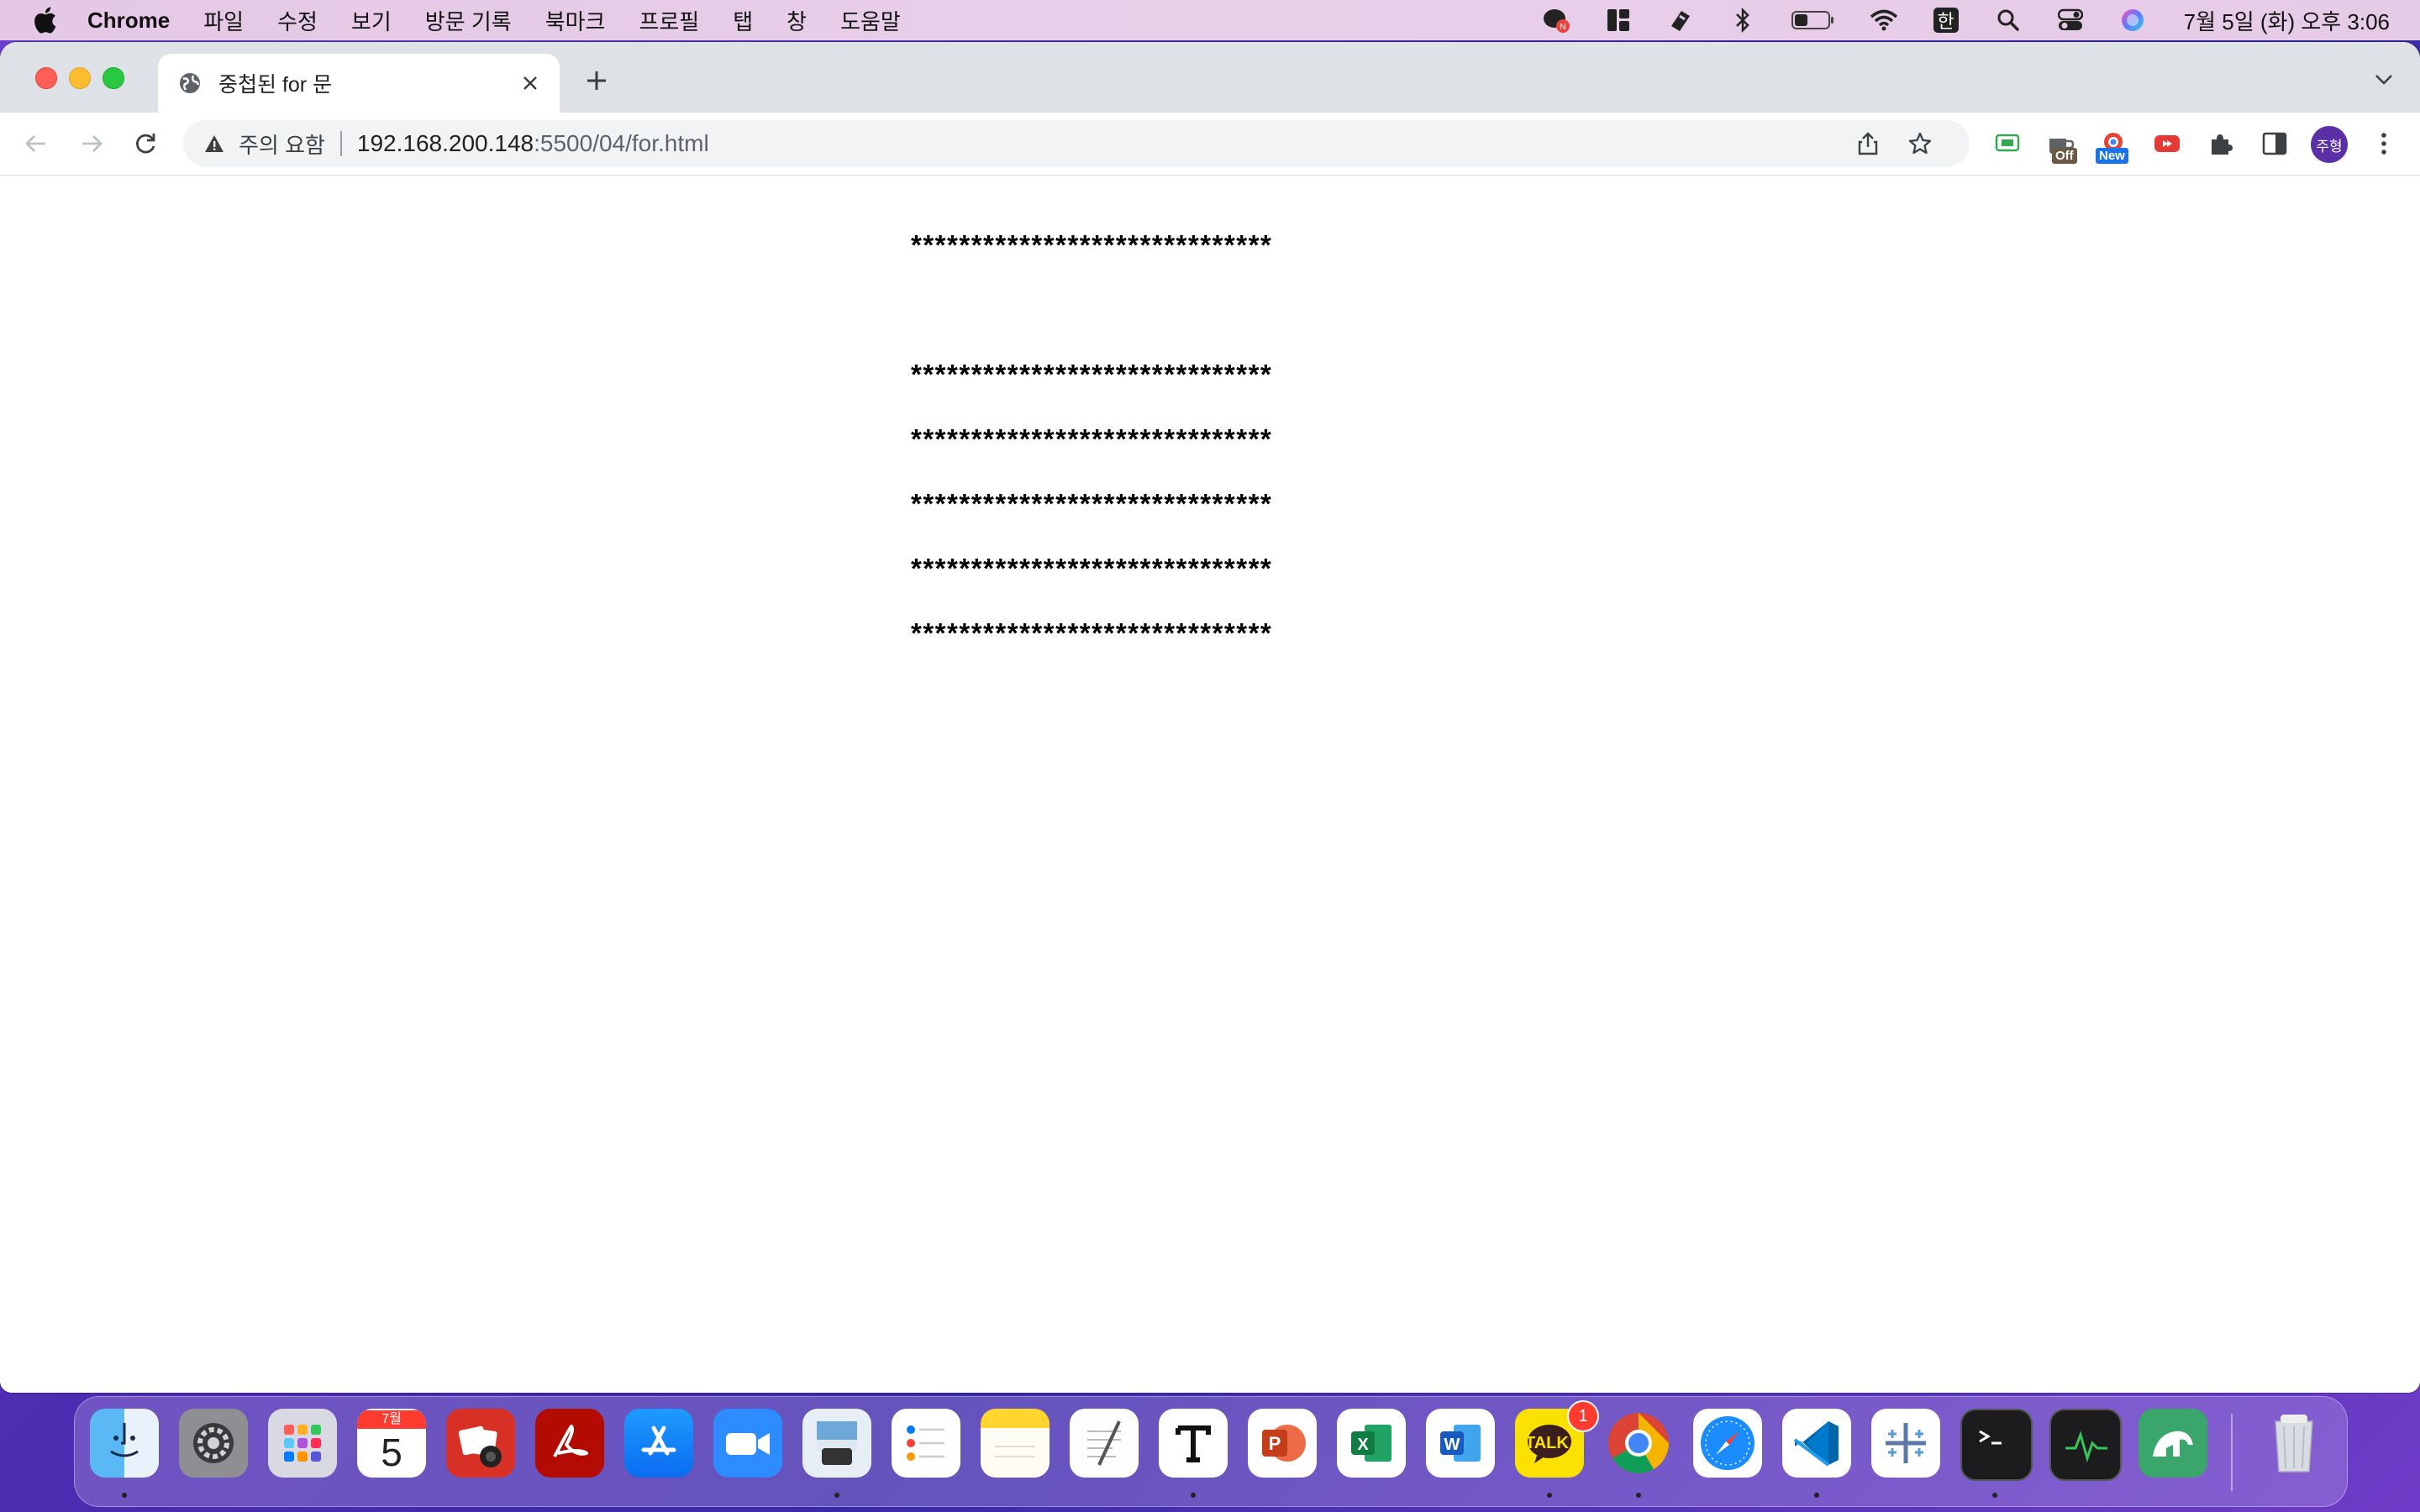  Describe the element at coordinates (2008, 20) in the screenshot. I see `spotlight-icon` at that location.